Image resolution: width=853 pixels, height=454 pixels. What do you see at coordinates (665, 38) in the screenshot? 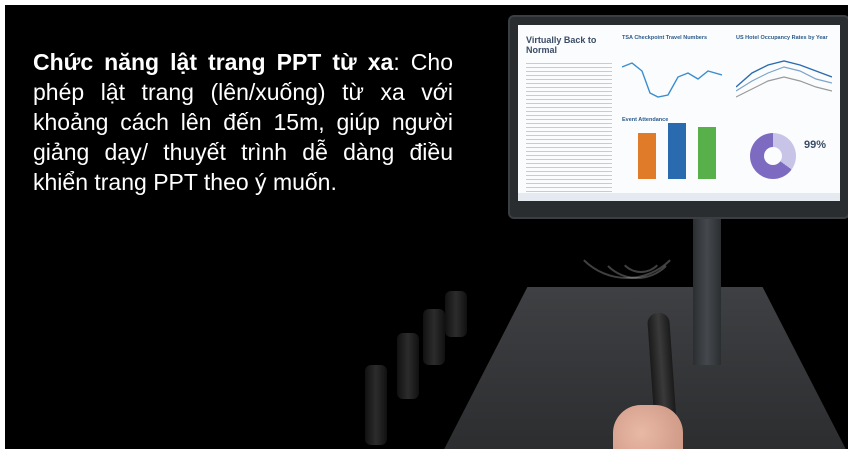
I see `tsa-panel-title: TSA Checkpoint Travel Numbers` at bounding box center [665, 38].